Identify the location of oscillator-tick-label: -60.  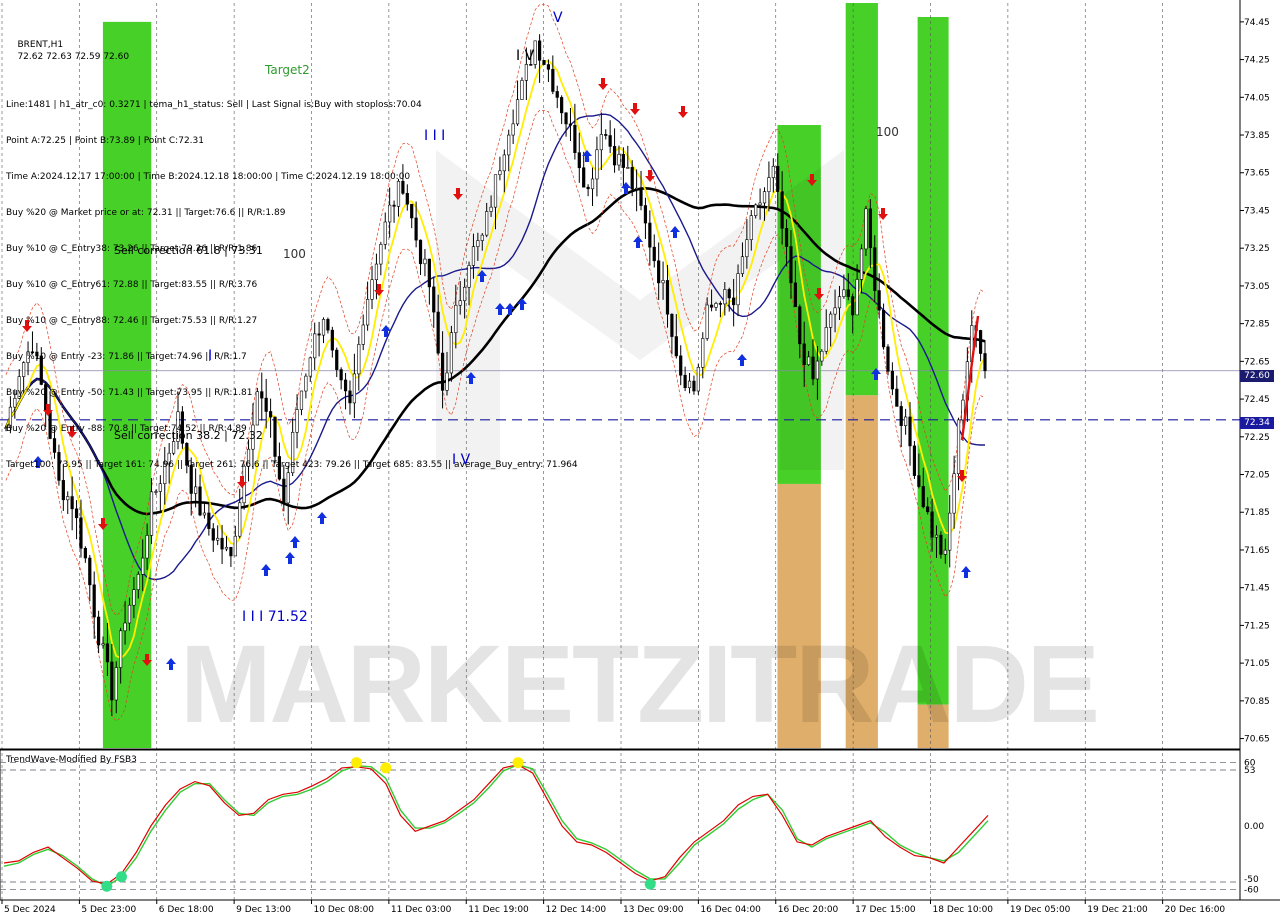
(1251, 890).